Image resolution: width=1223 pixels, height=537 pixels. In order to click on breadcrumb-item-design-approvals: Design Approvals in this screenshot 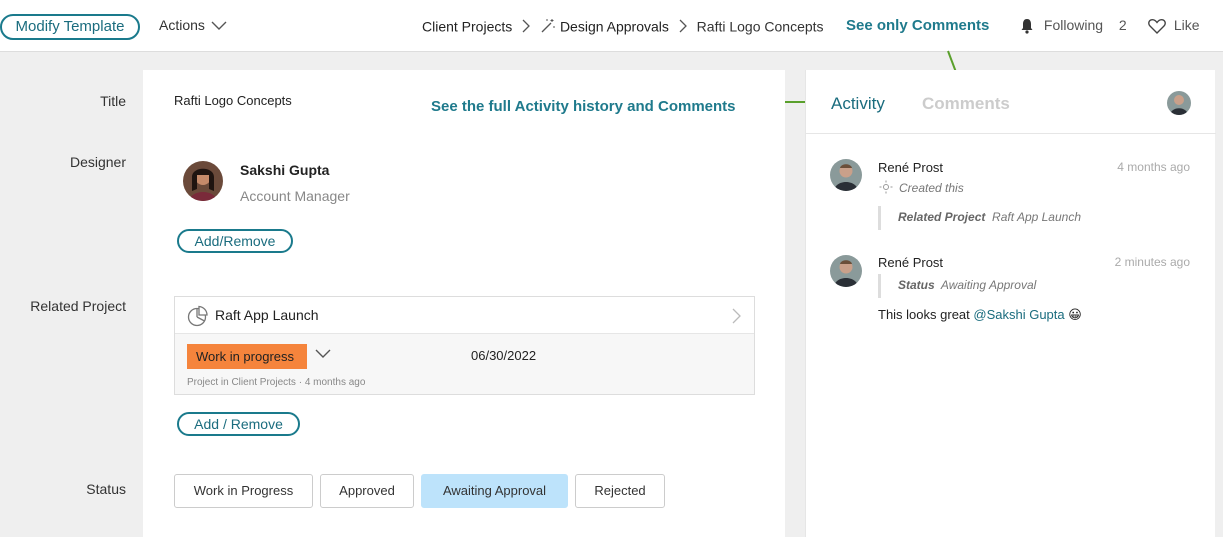, I will do `click(614, 26)`.